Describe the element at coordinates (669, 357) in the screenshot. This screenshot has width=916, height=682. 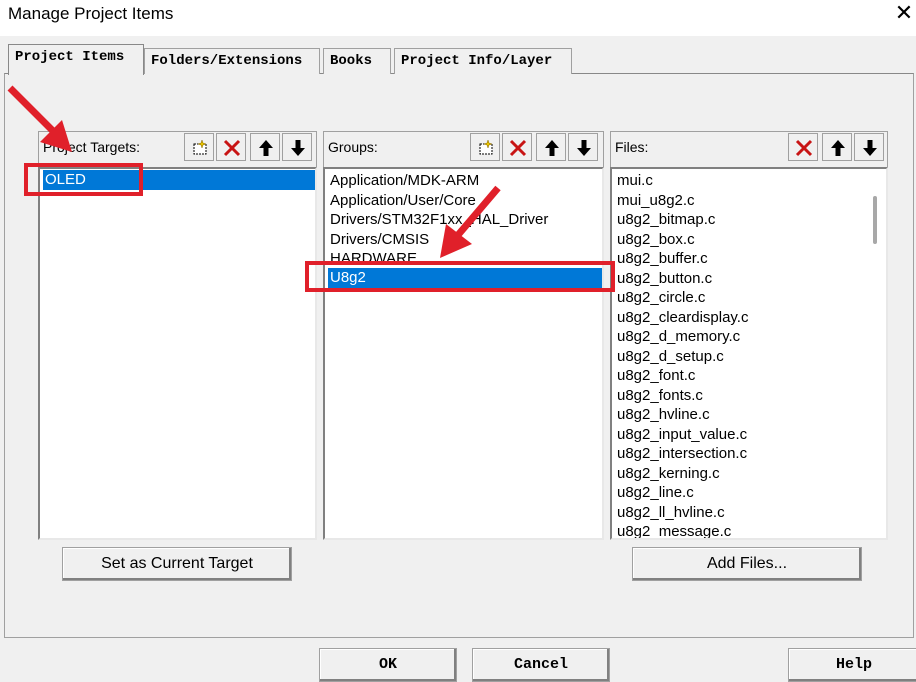
I see `file-item: u8g2_d_setup.c` at that location.